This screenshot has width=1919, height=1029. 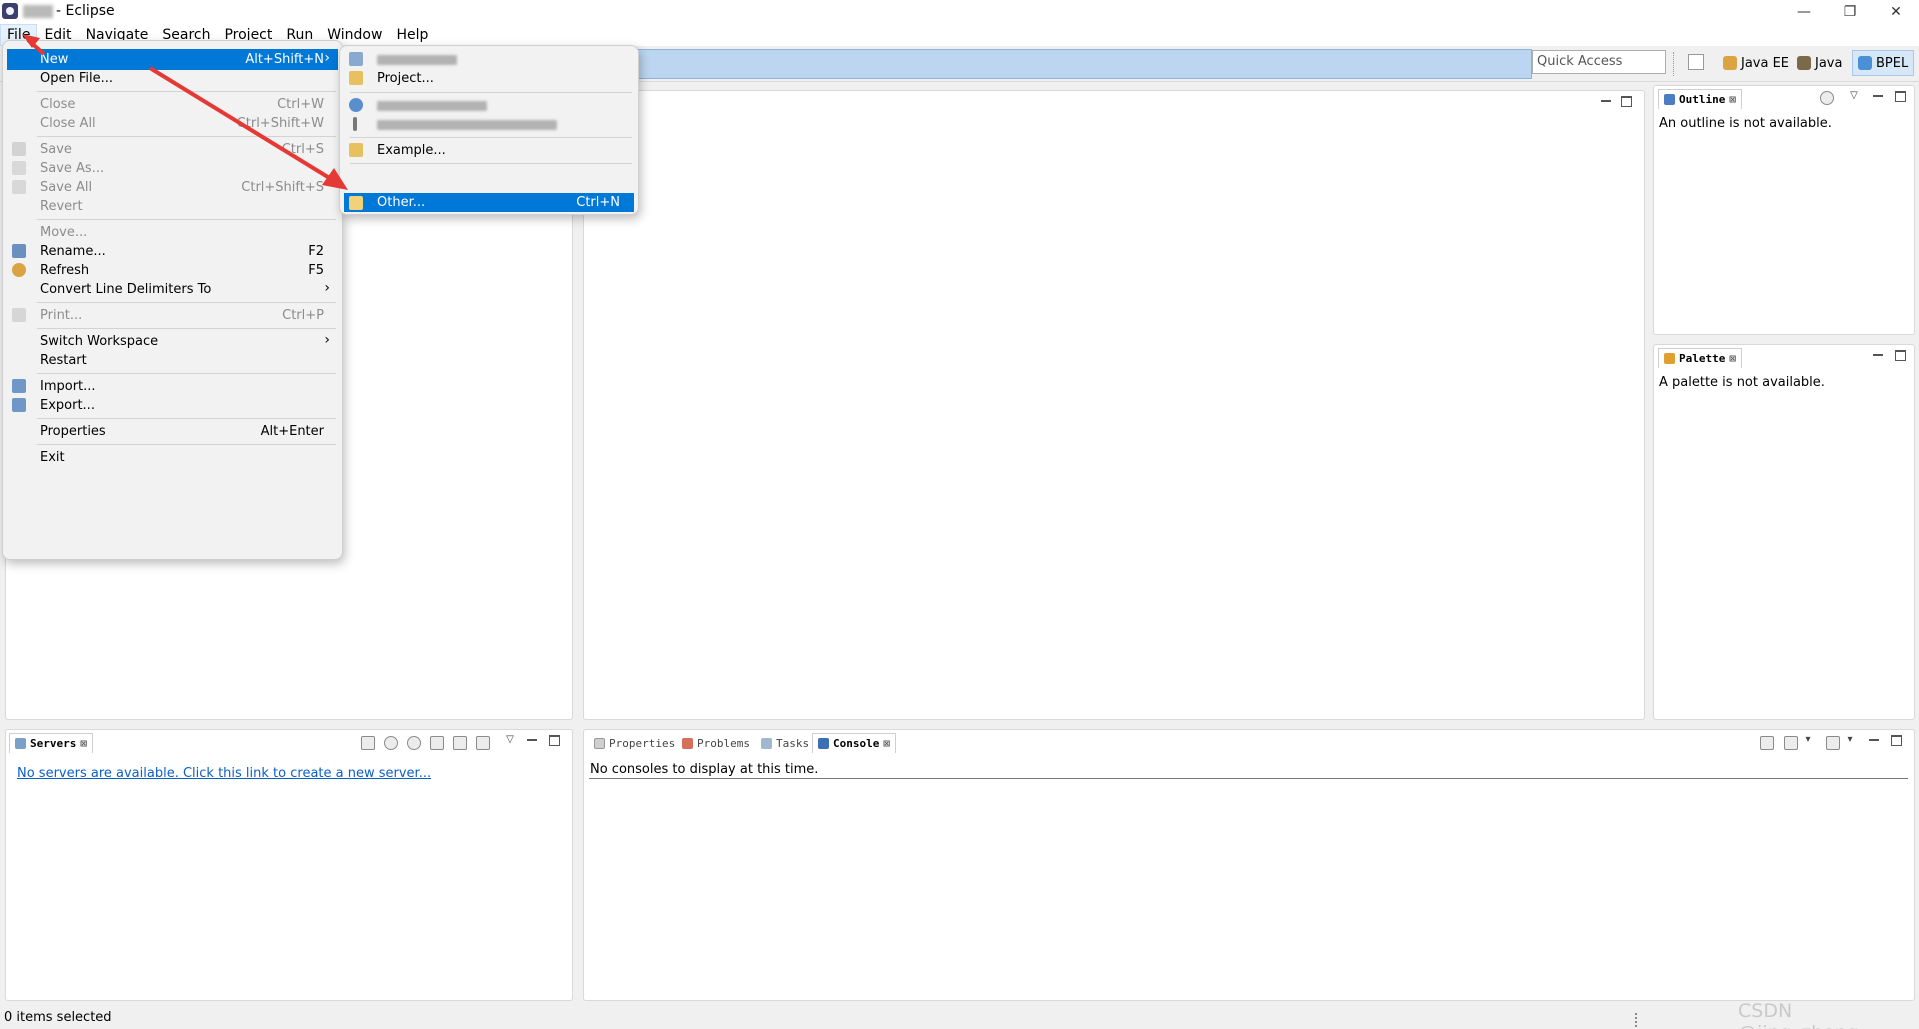 I want to click on menu-item-label: Save All, so click(x=66, y=187).